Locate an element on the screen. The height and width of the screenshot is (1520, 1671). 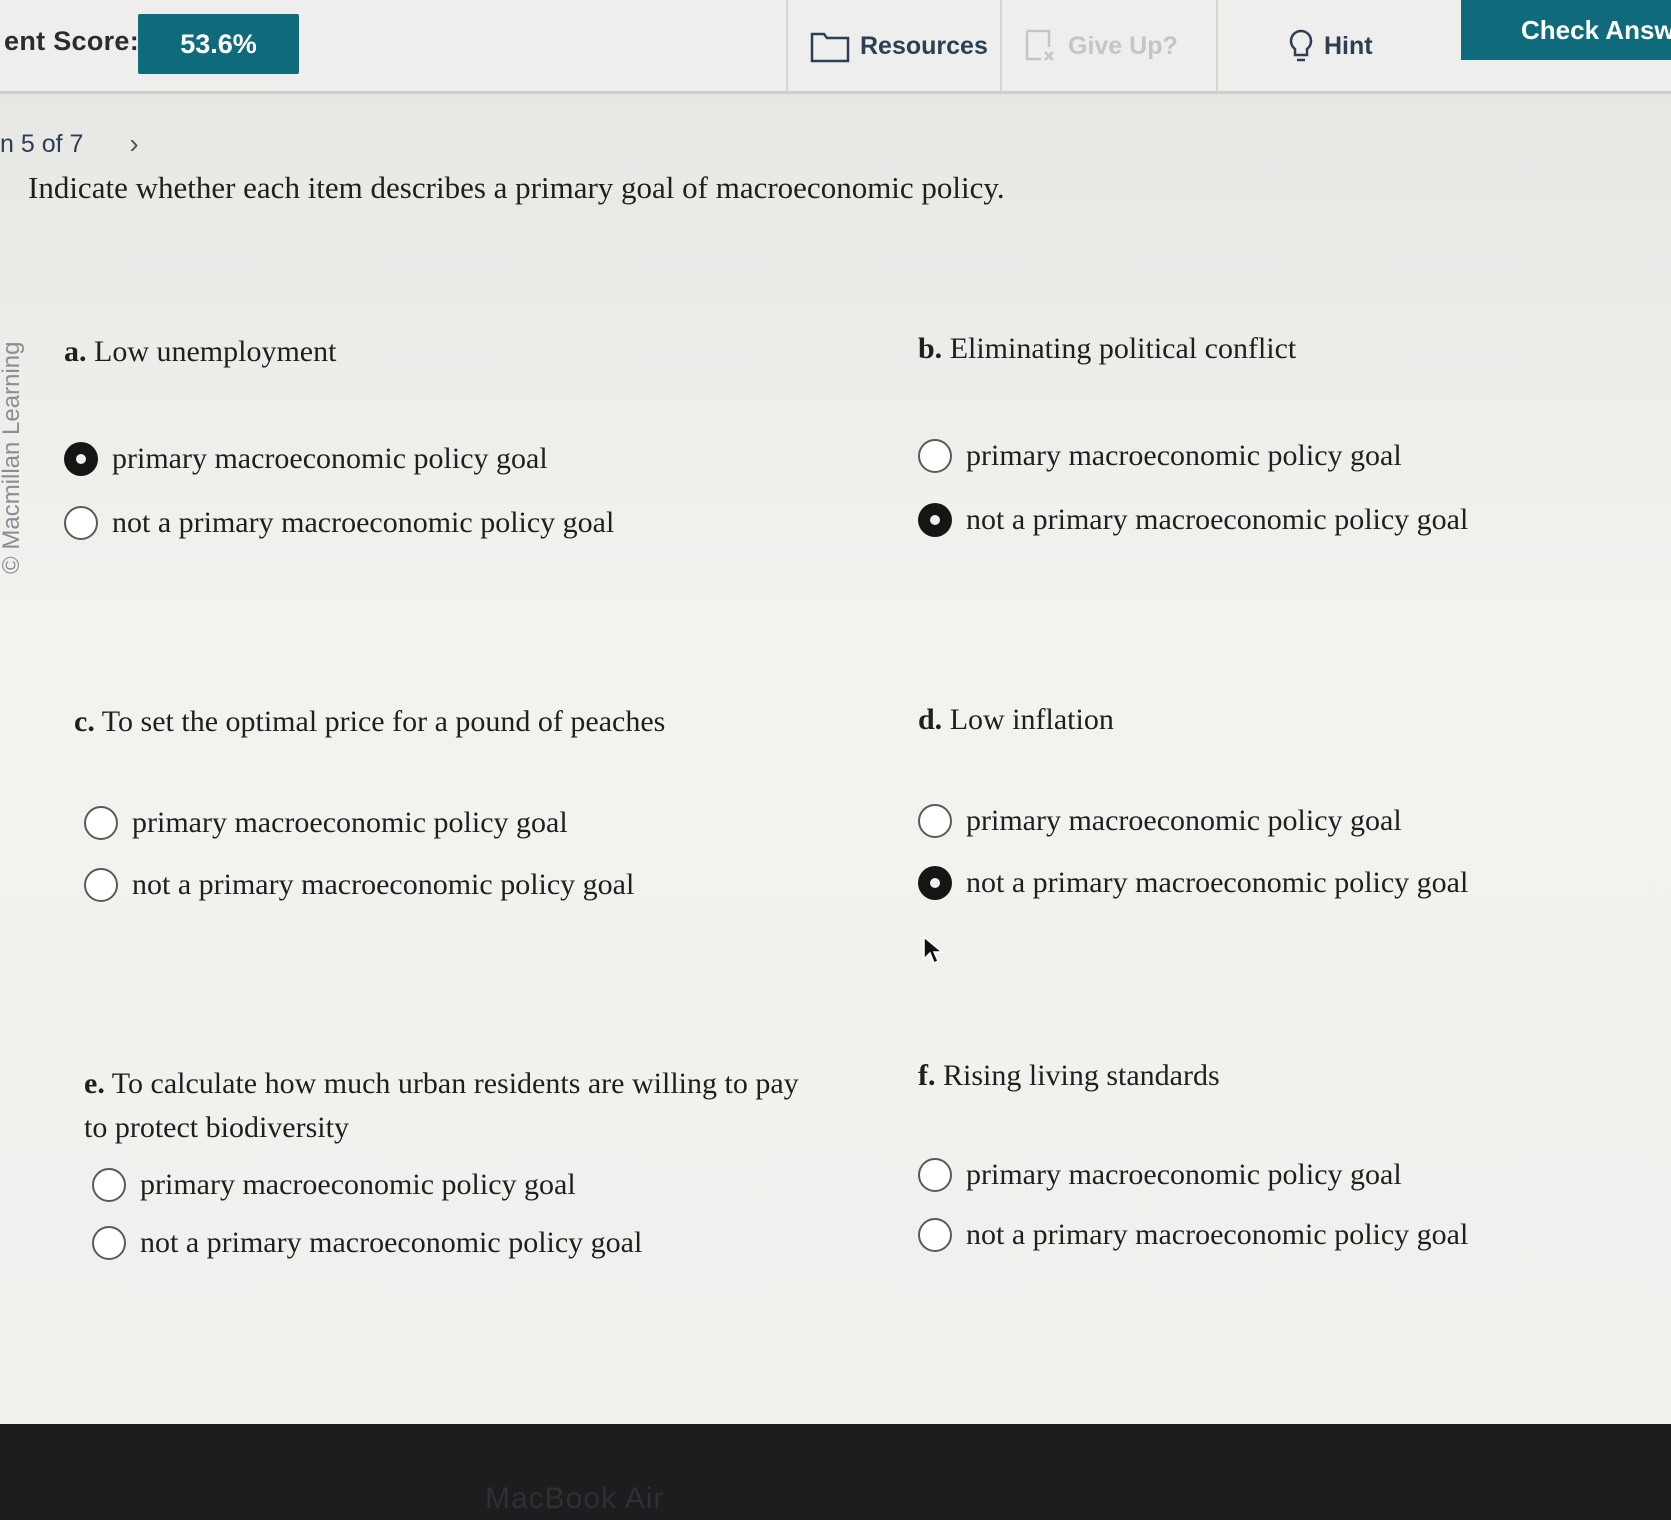
laptop-bezel is located at coordinates (835, 1472).